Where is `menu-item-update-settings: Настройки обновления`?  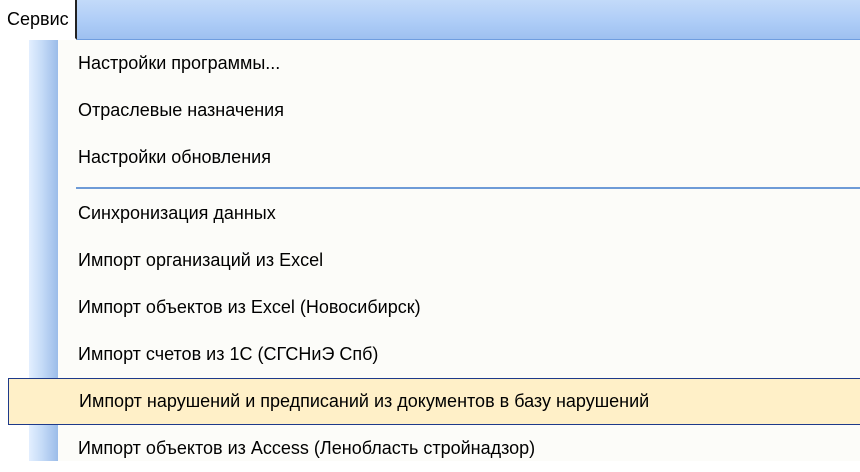
menu-item-update-settings: Настройки обновления is located at coordinates (459, 157).